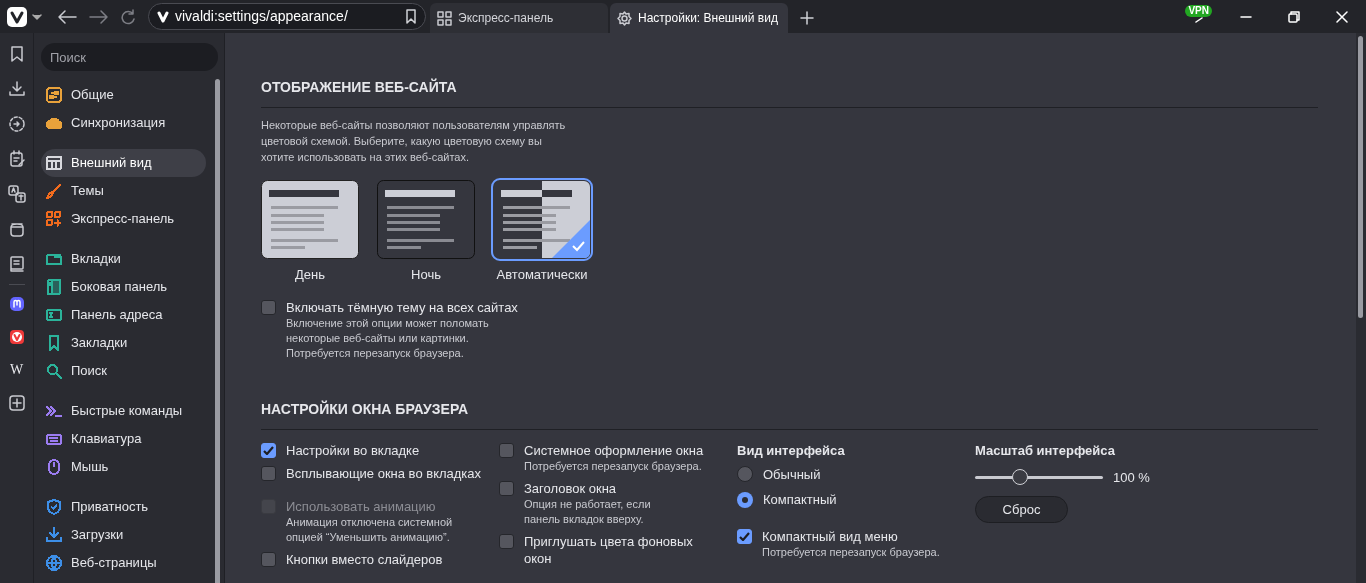 The width and height of the screenshot is (1366, 583). I want to click on sidebar-item: Боковая панель, so click(123, 287).